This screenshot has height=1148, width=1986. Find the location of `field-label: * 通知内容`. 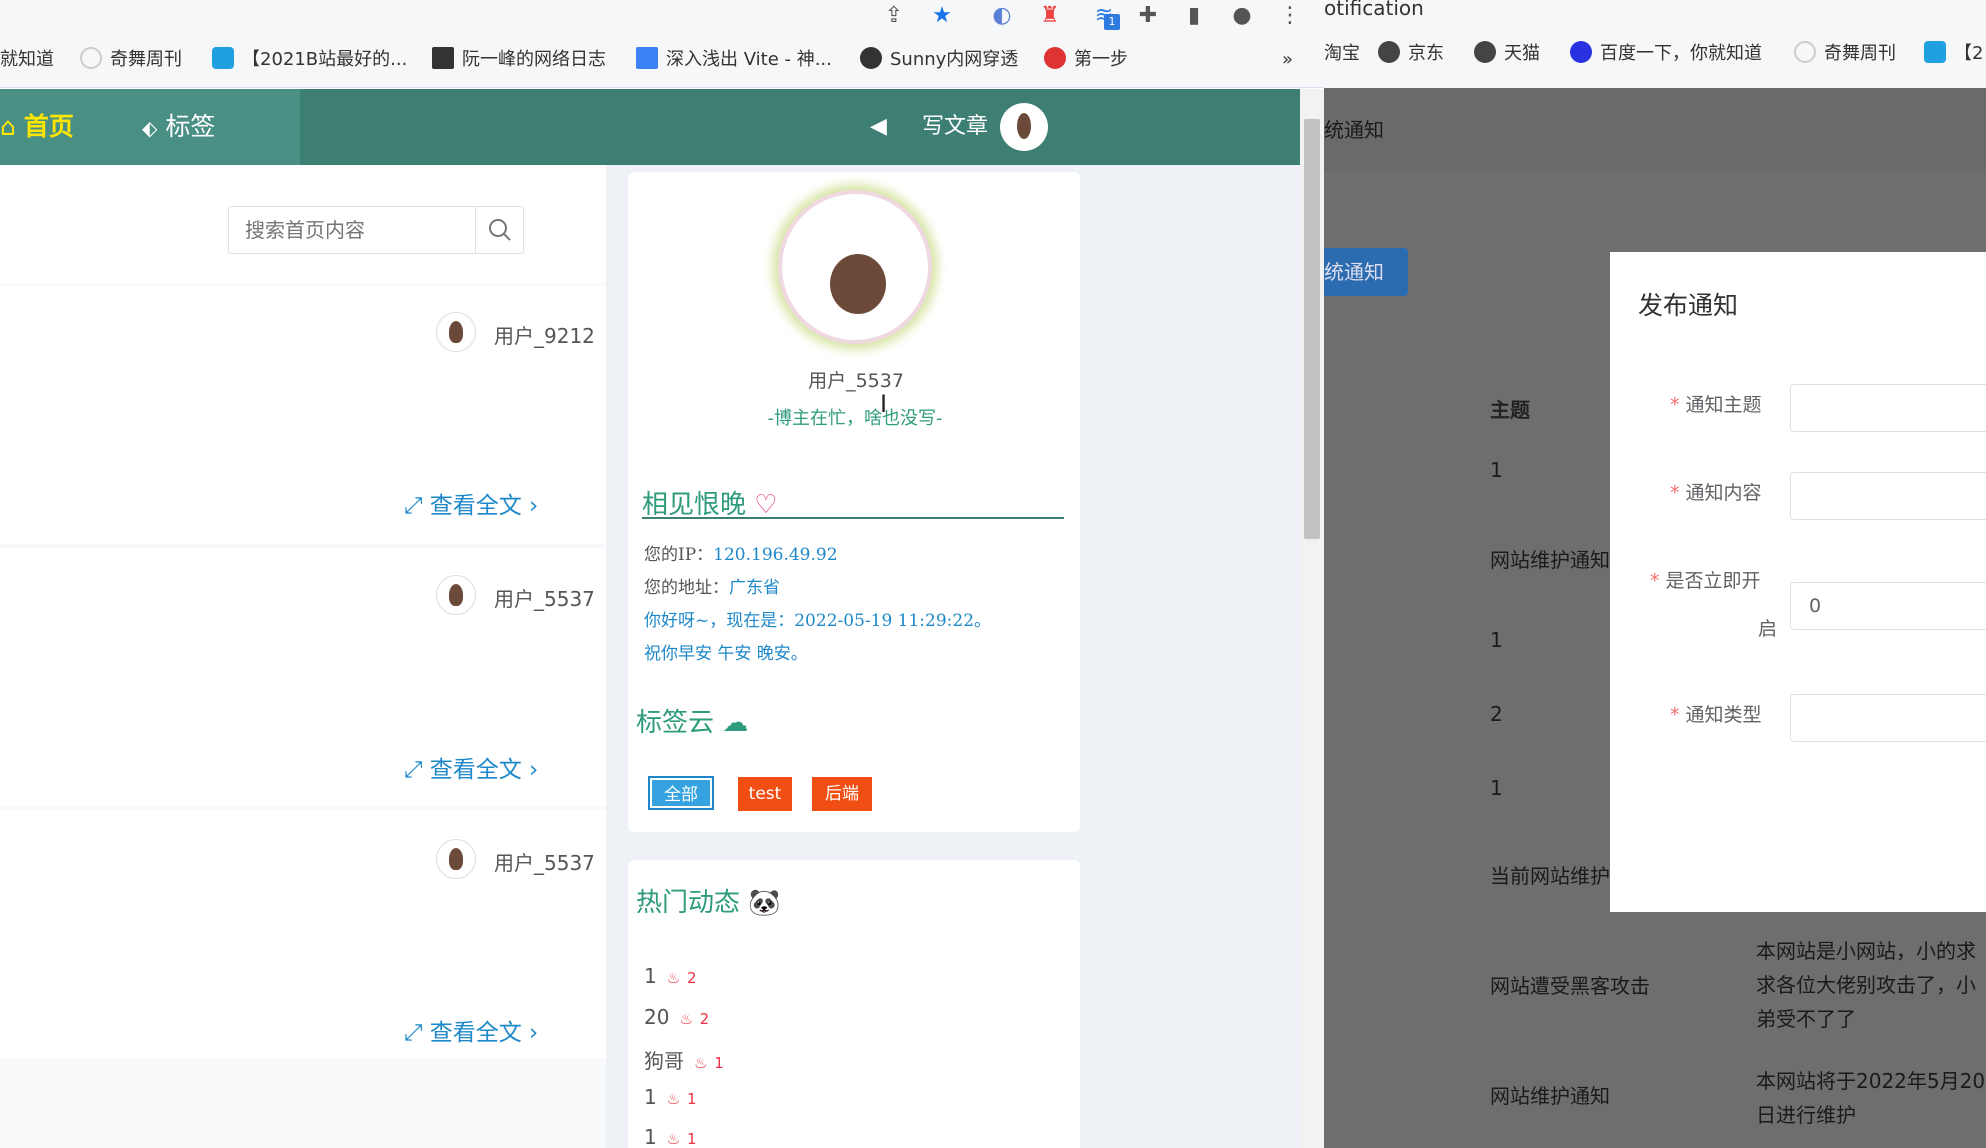

field-label: * 通知内容 is located at coordinates (1716, 493).